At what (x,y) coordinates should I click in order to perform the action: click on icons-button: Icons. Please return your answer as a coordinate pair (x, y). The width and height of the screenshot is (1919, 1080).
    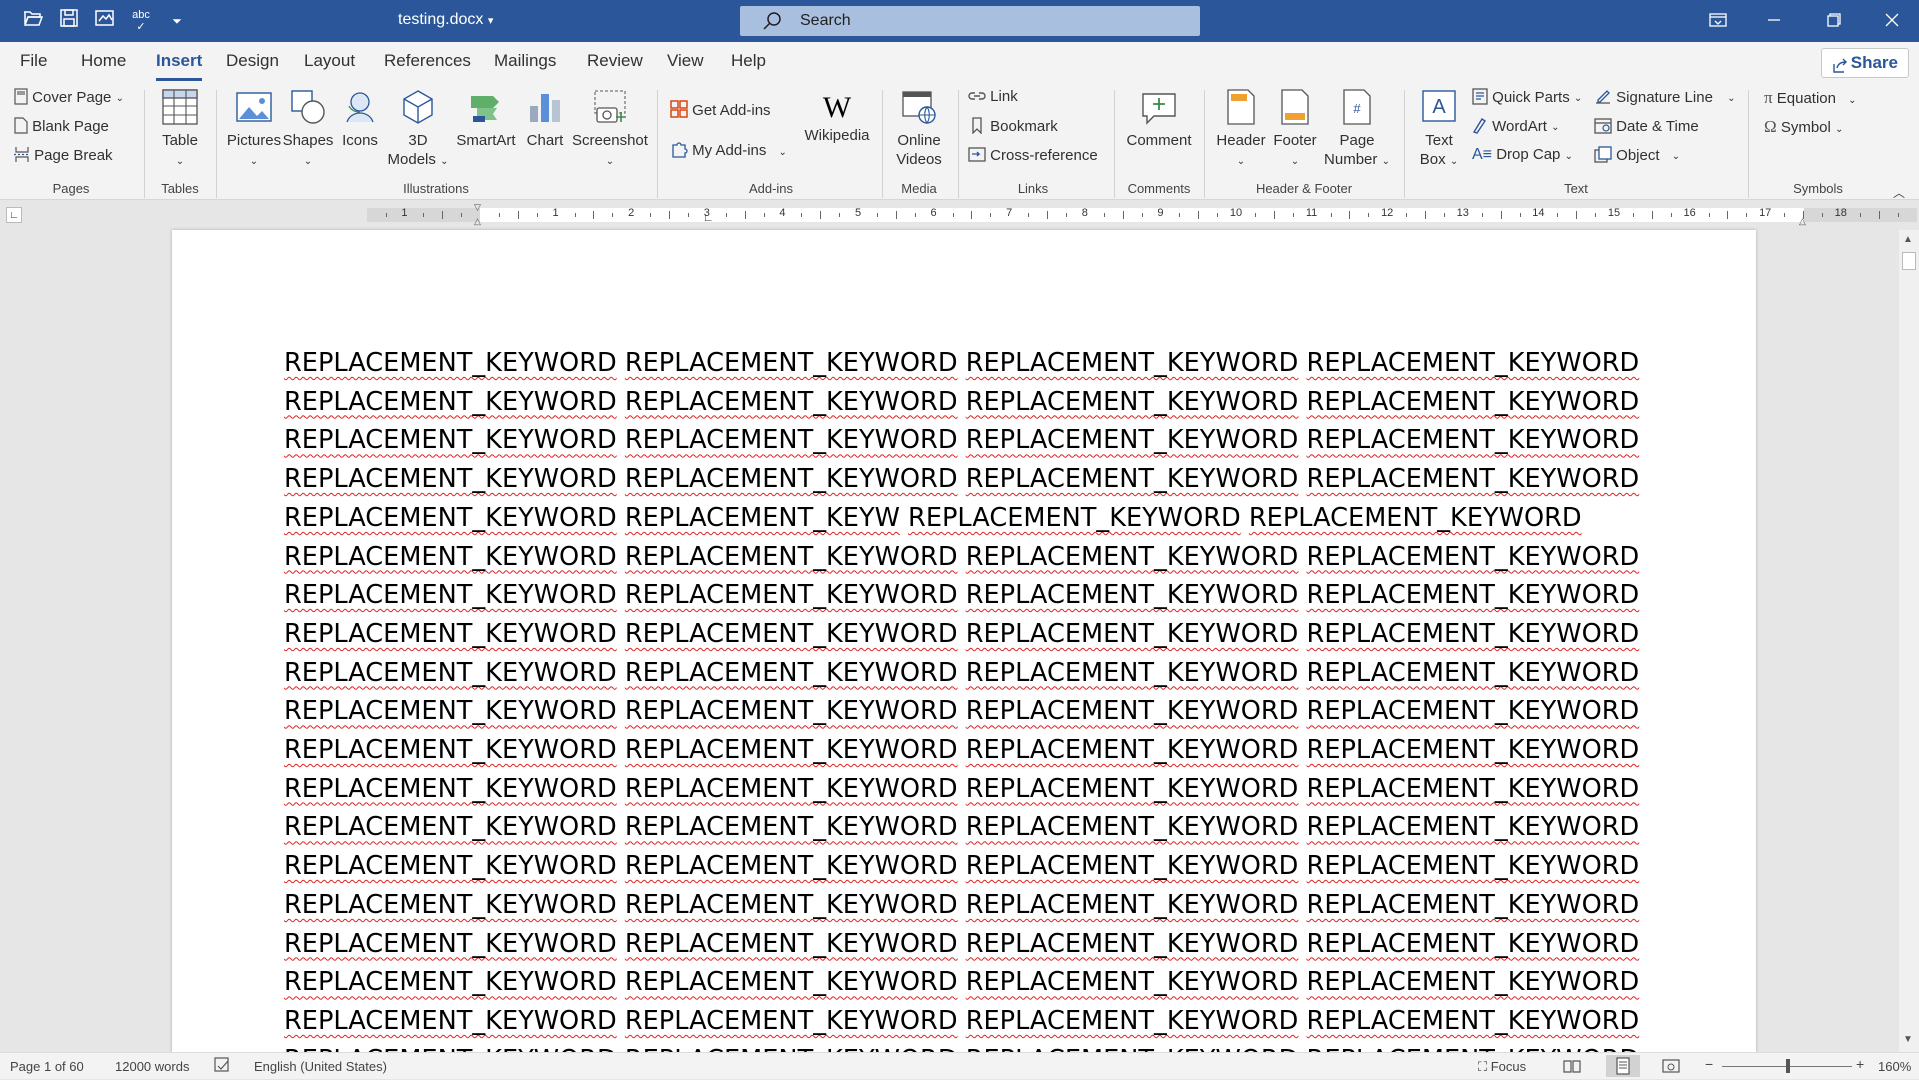
    Looking at the image, I should click on (360, 119).